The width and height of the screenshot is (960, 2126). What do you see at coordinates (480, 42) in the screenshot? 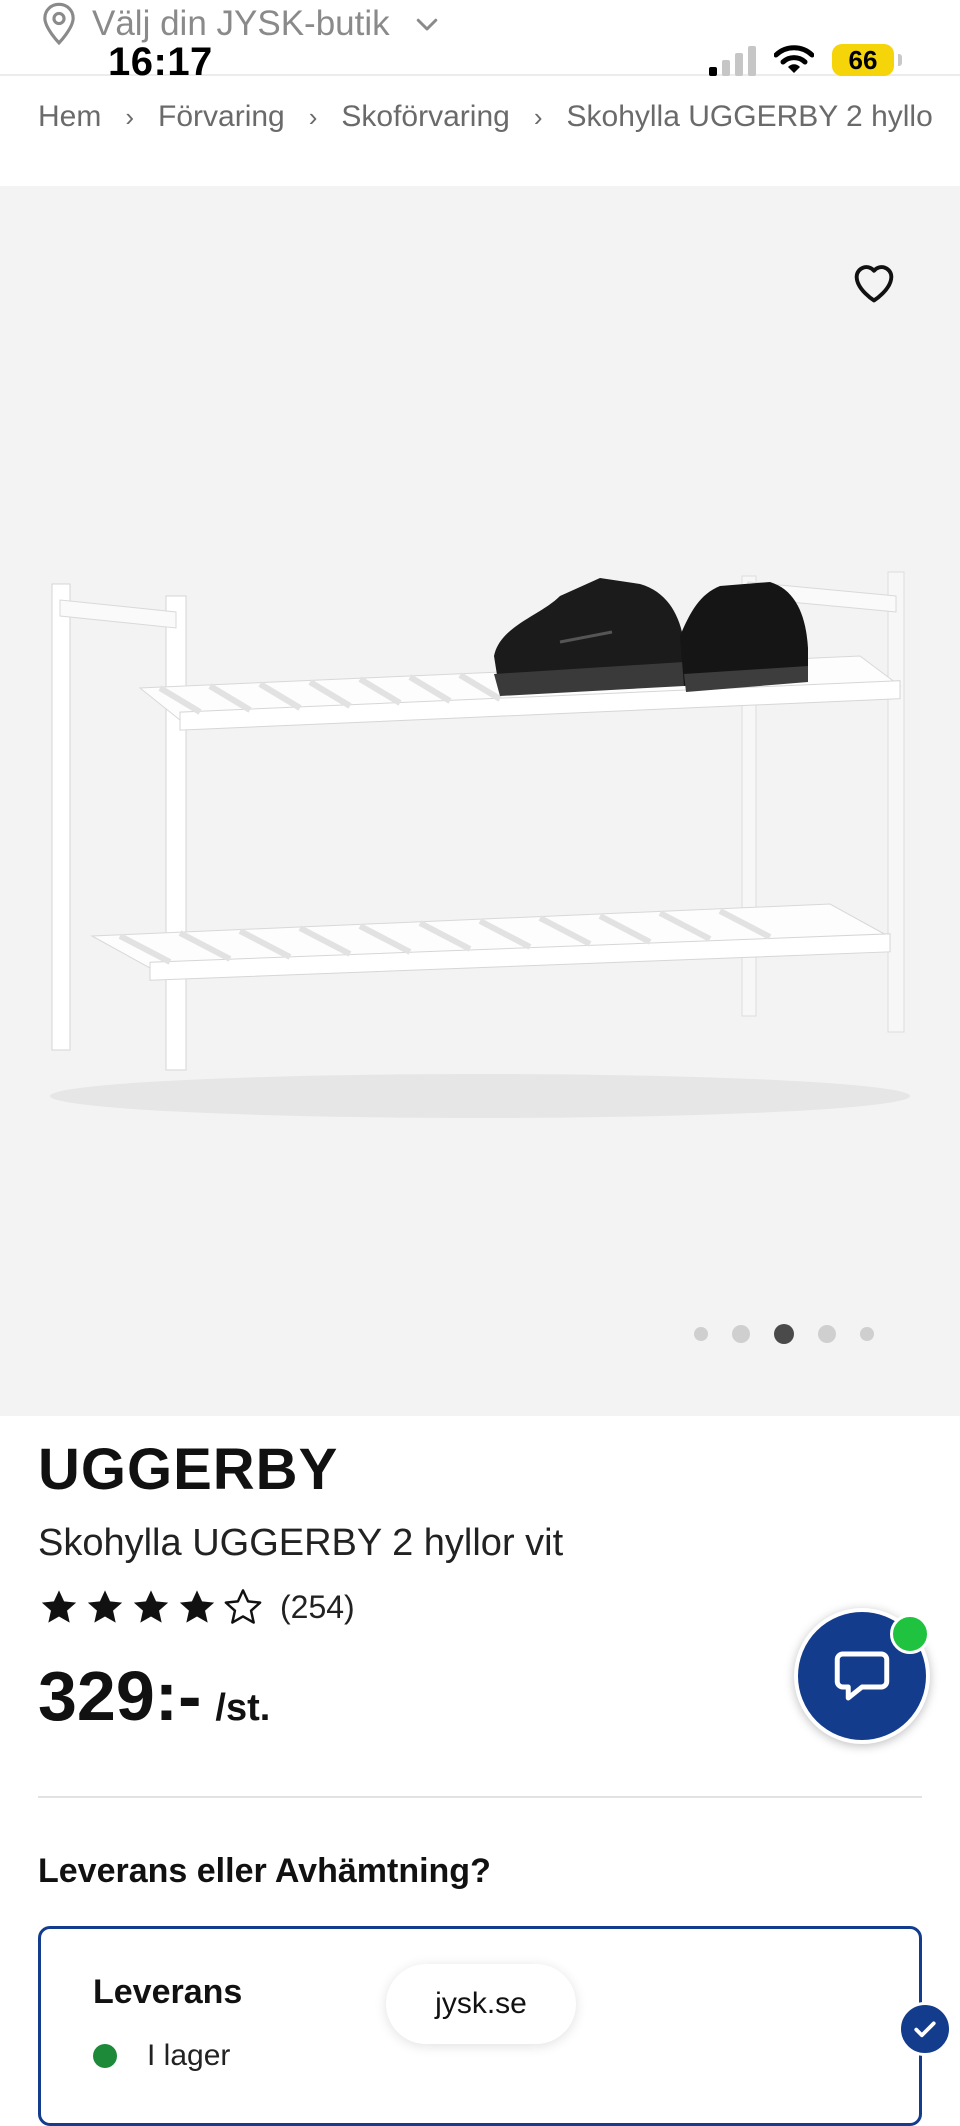
I see `top-bar: Välj din JYSK-butik 16:17 66` at bounding box center [480, 42].